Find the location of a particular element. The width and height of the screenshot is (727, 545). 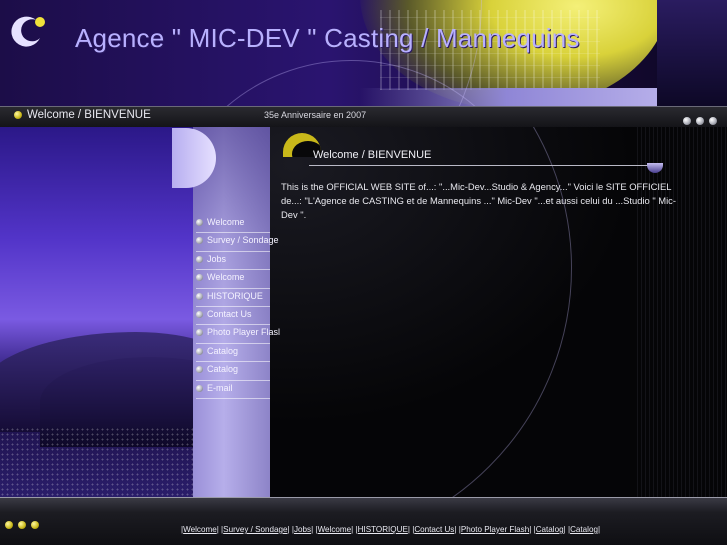

nav-item-survey: Survey / Sondage is located at coordinates (237, 242).